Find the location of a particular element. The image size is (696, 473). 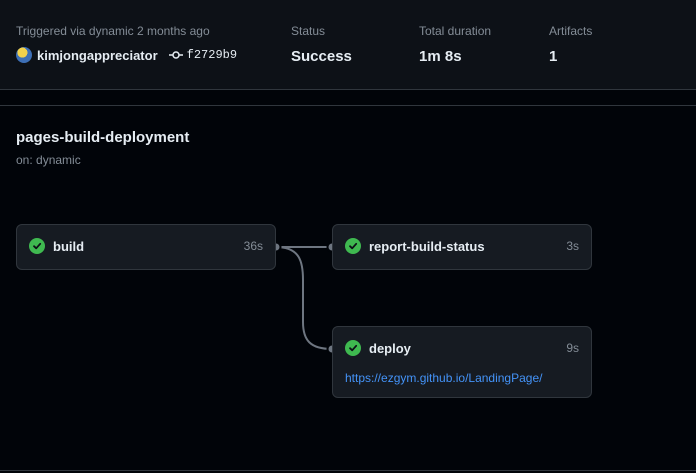

job-report-build-status: report-build-status 3s is located at coordinates (462, 247).